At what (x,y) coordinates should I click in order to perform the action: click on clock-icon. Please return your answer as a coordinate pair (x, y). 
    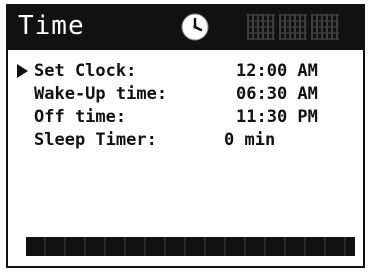
    Looking at the image, I should click on (195, 27).